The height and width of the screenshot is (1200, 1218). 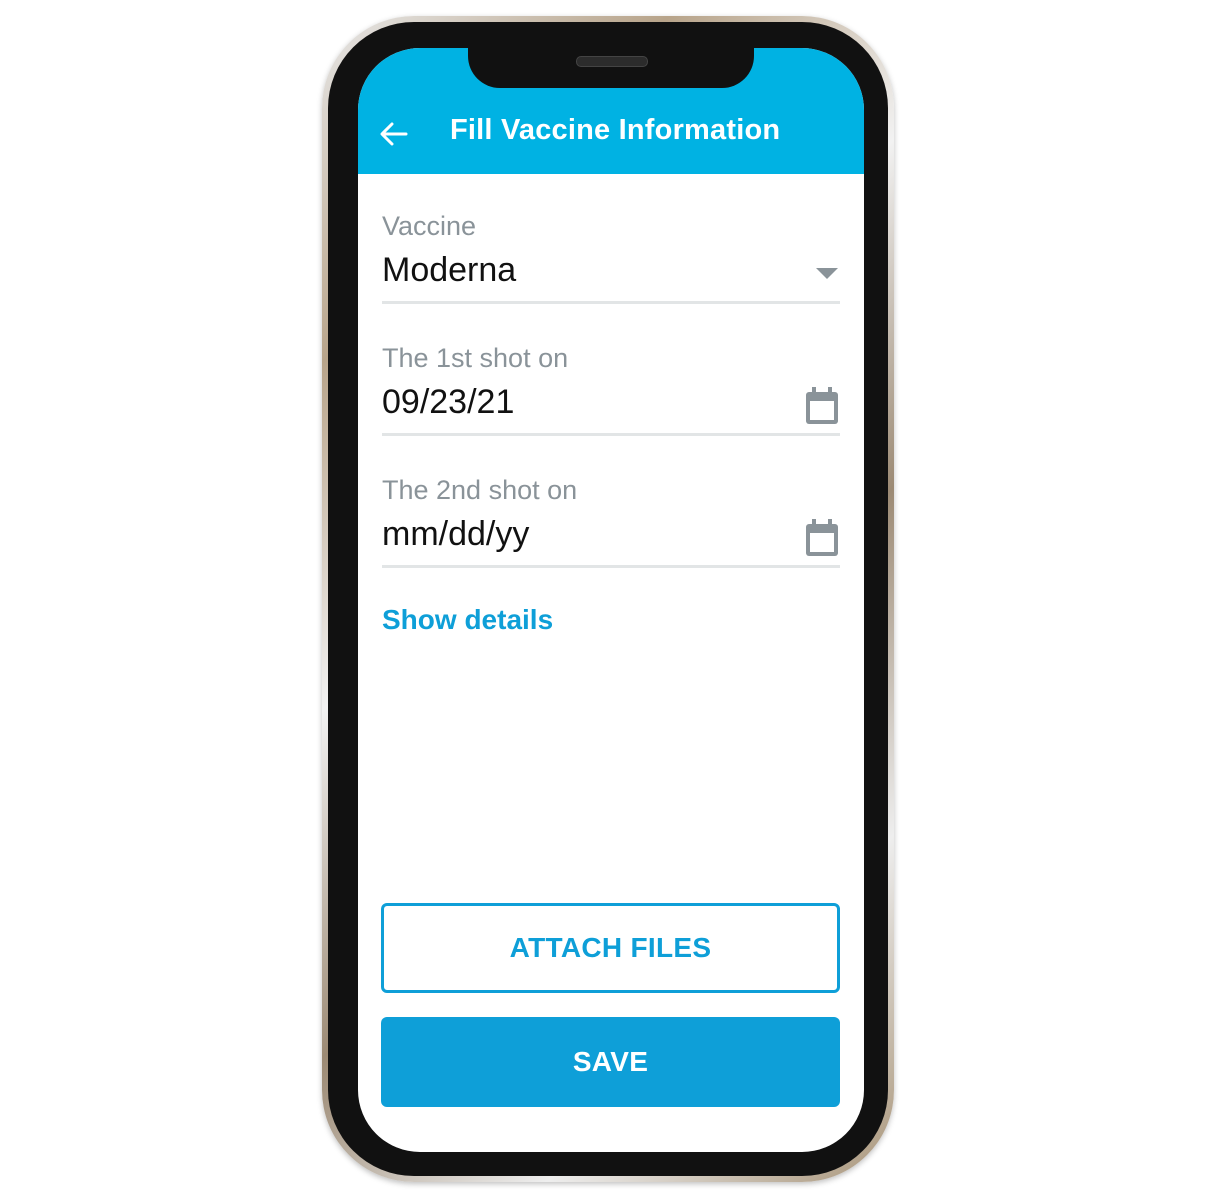 What do you see at coordinates (611, 390) in the screenshot?
I see `first-shot-date-field: The 1st shot on 09/23/21` at bounding box center [611, 390].